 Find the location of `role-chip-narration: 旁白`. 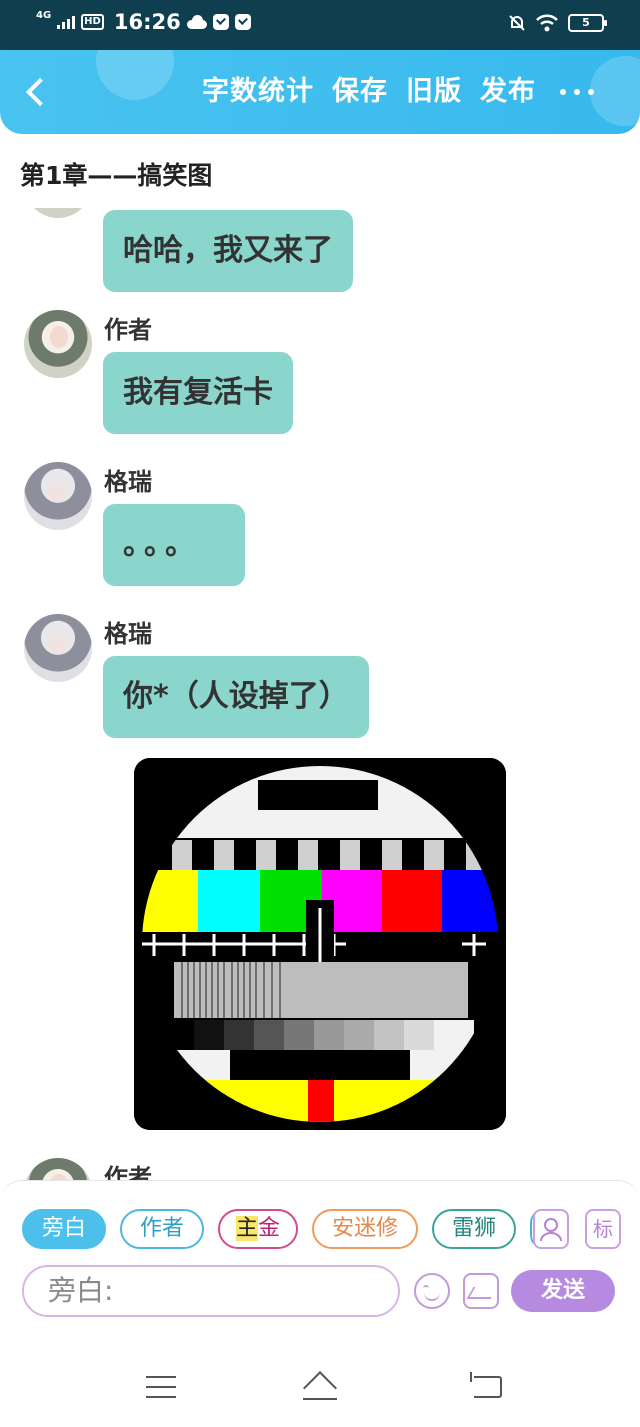

role-chip-narration: 旁白 is located at coordinates (64, 1229).